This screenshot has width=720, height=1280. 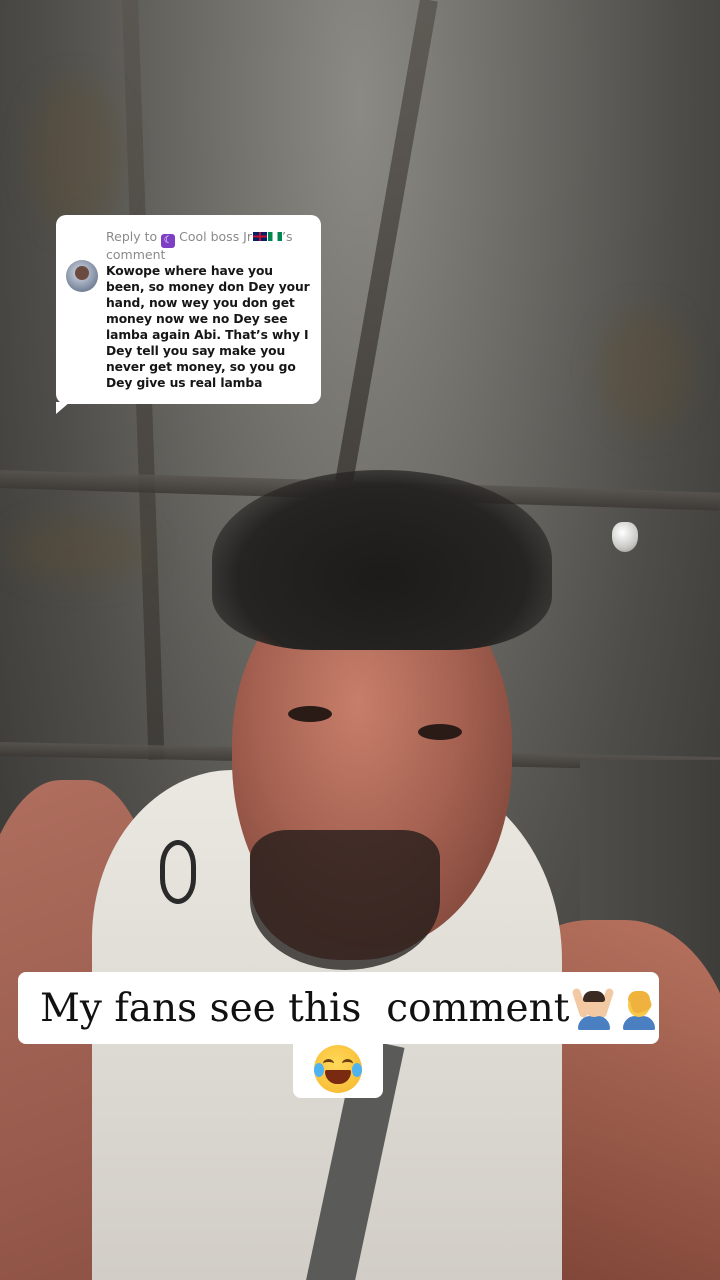 I want to click on commenter-avatar, so click(x=82, y=276).